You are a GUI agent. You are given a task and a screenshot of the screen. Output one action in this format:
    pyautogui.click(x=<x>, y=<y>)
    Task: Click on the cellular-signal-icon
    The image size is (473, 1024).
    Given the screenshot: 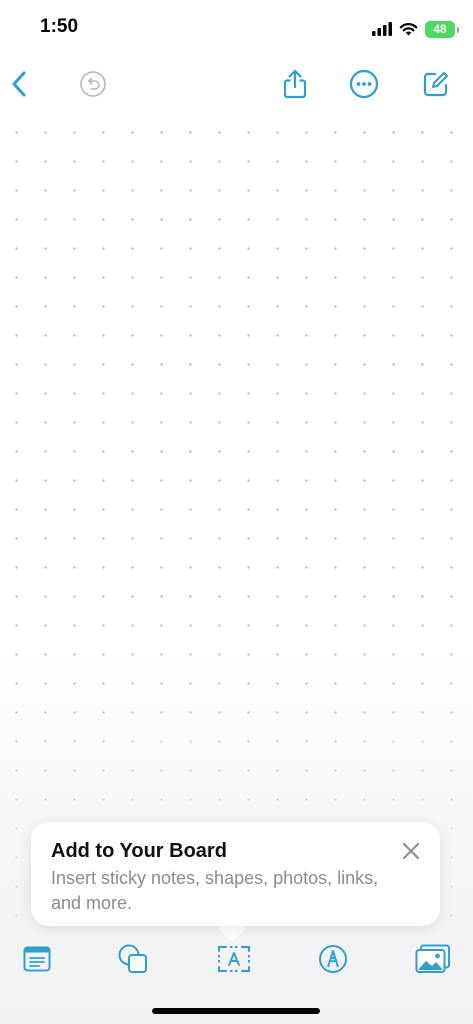 What is the action you would take?
    pyautogui.click(x=382, y=29)
    